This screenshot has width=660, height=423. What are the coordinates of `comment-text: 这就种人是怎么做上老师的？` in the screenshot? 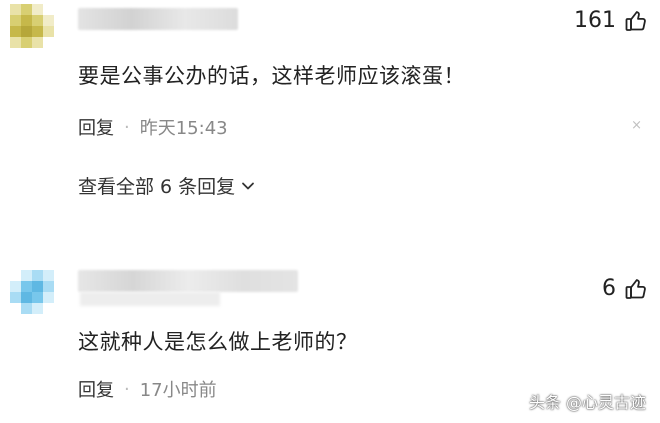 It's located at (218, 342).